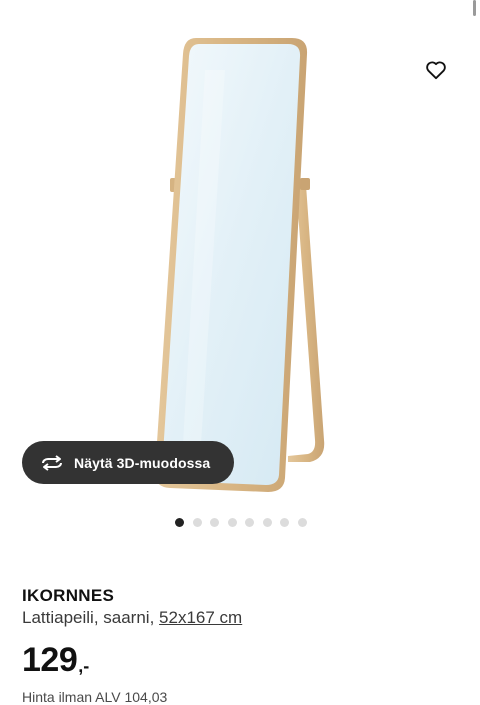 The height and width of the screenshot is (705, 480). I want to click on favourite-button, so click(436, 70).